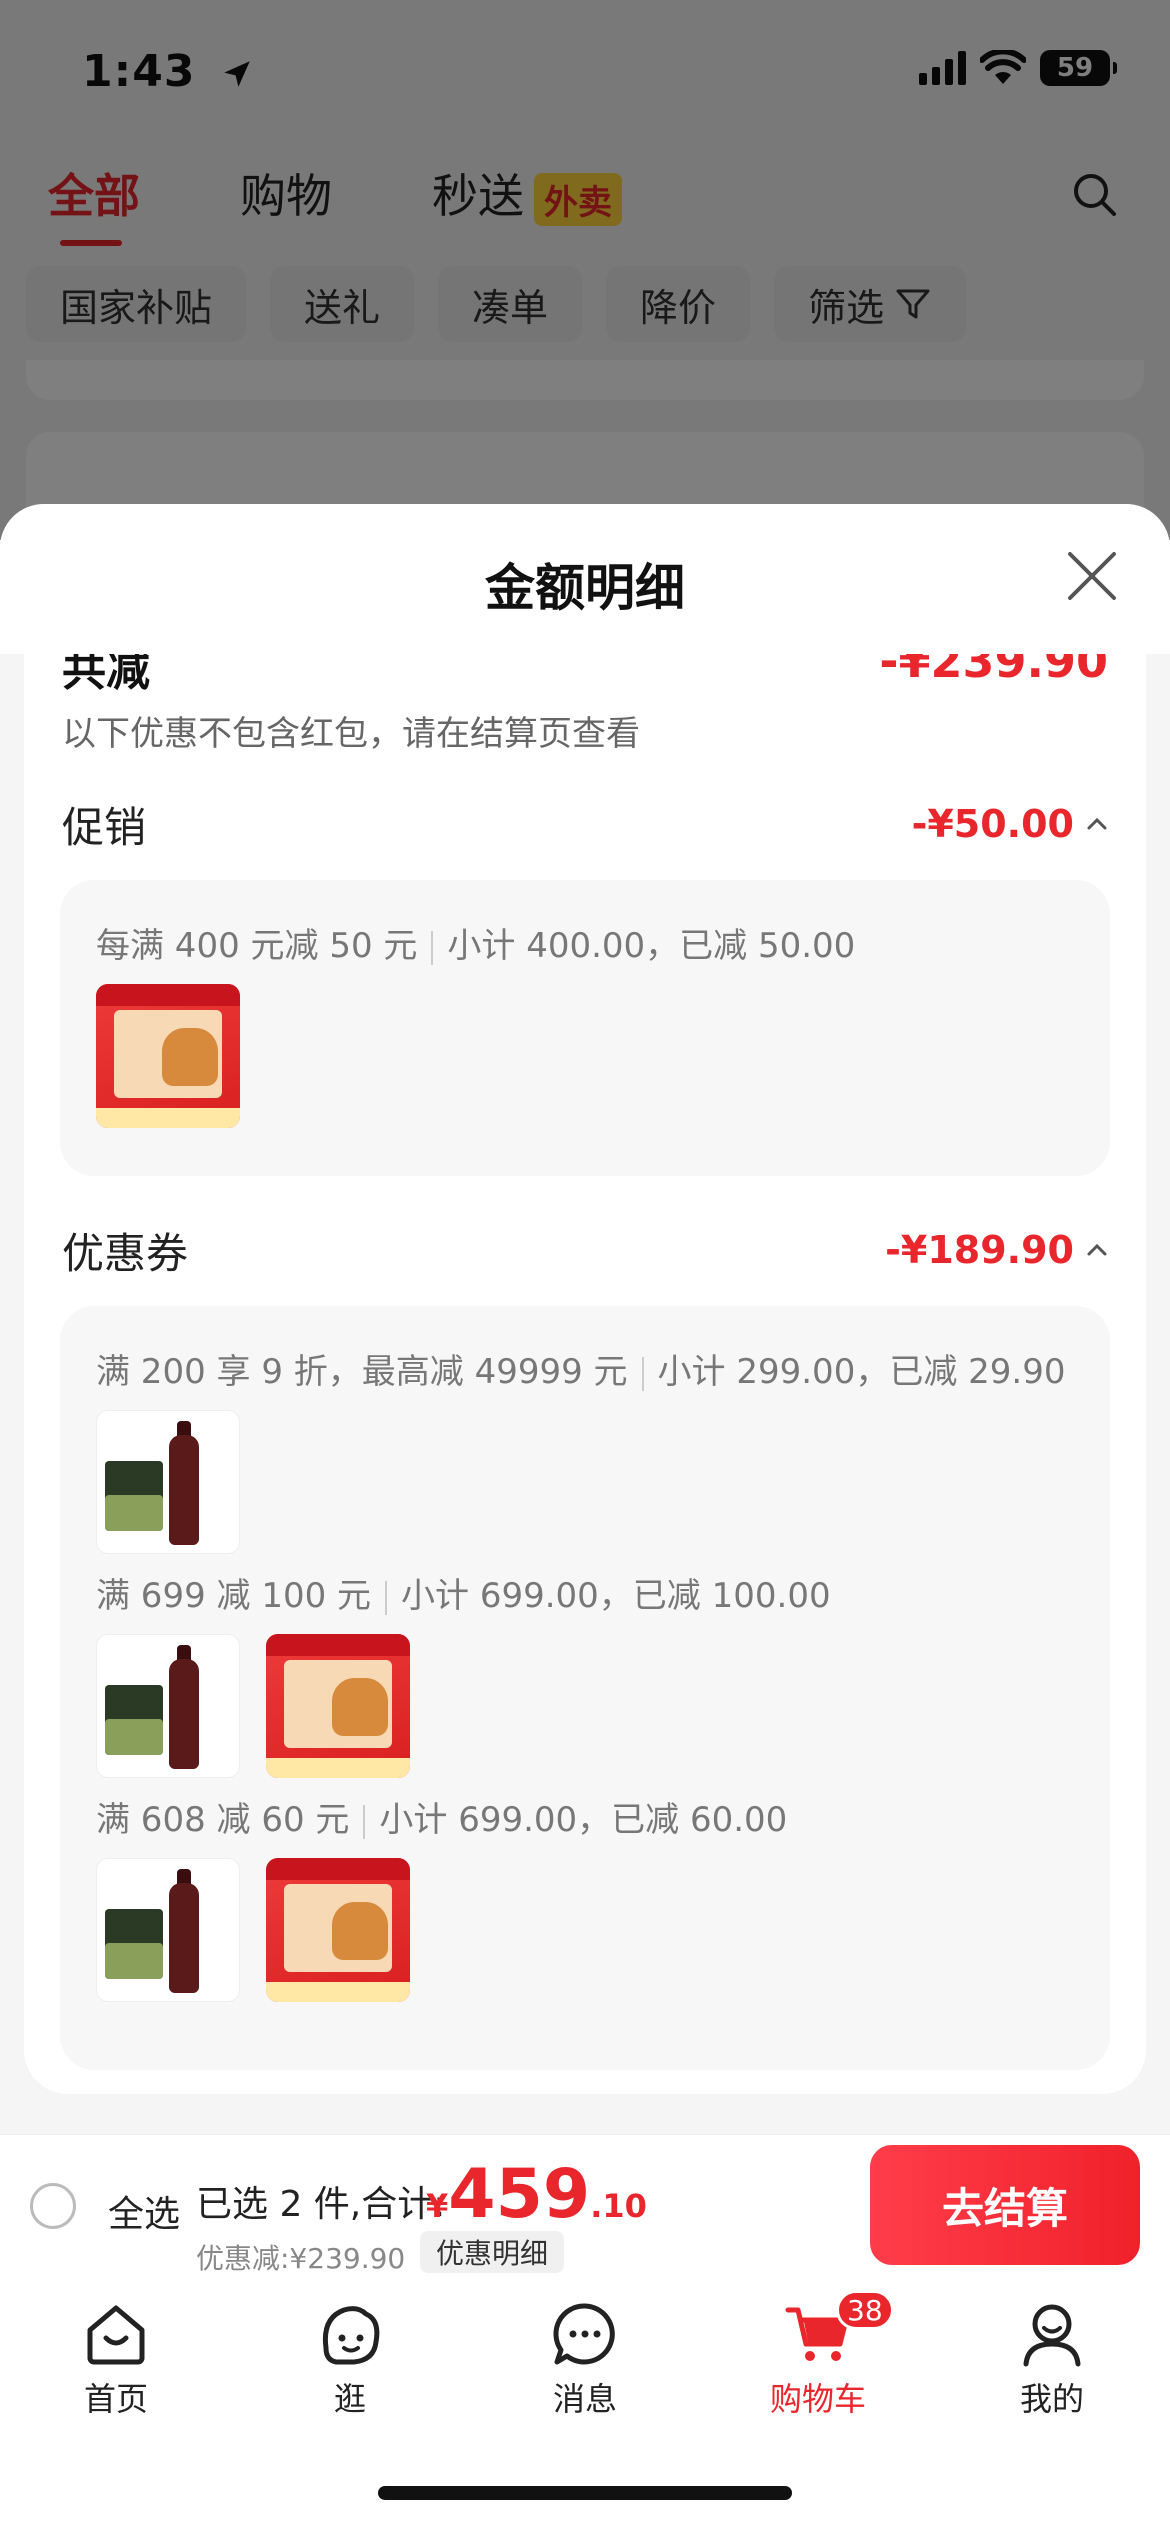 This screenshot has height=2532, width=1170. What do you see at coordinates (53, 2206) in the screenshot?
I see `select-all-checkbox` at bounding box center [53, 2206].